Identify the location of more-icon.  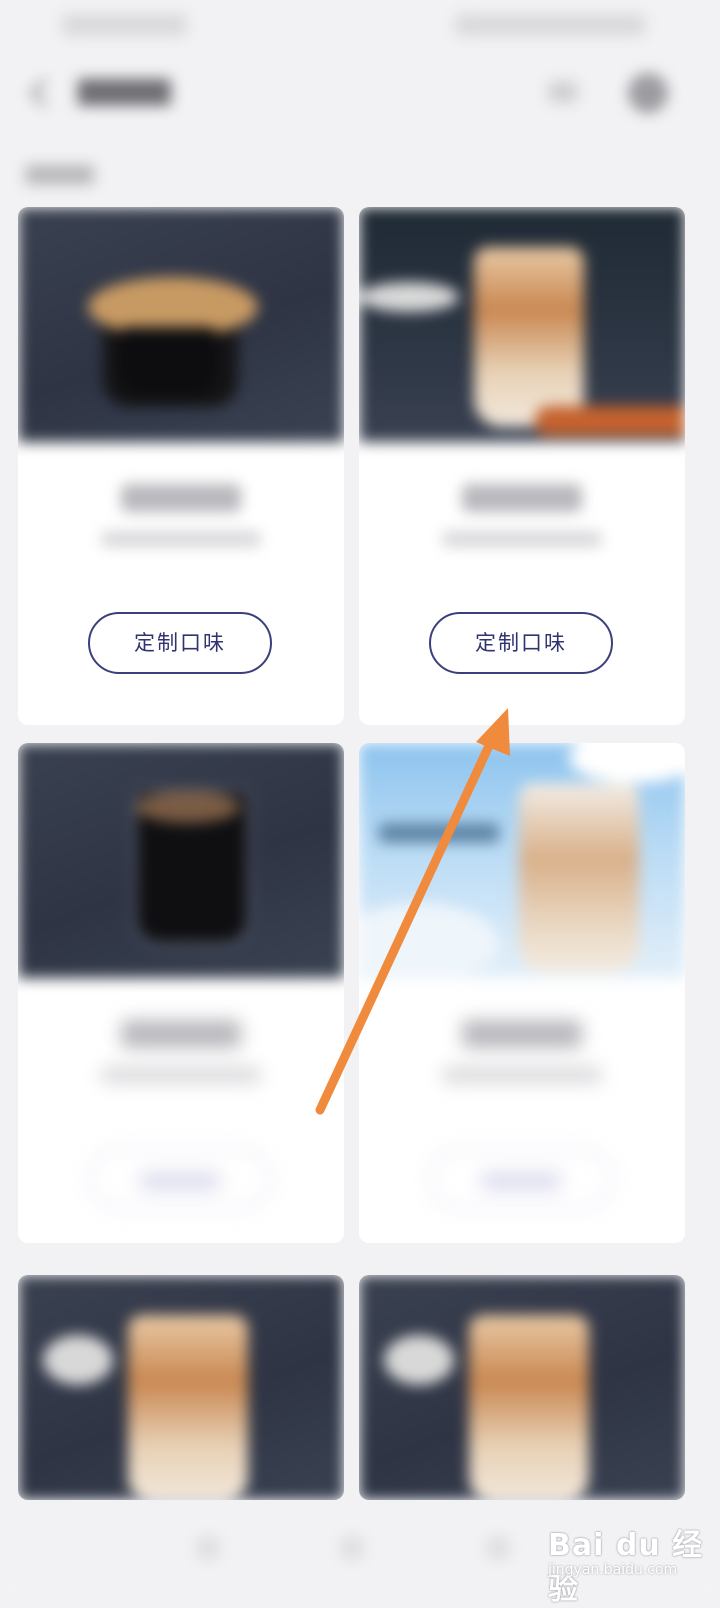
(563, 92).